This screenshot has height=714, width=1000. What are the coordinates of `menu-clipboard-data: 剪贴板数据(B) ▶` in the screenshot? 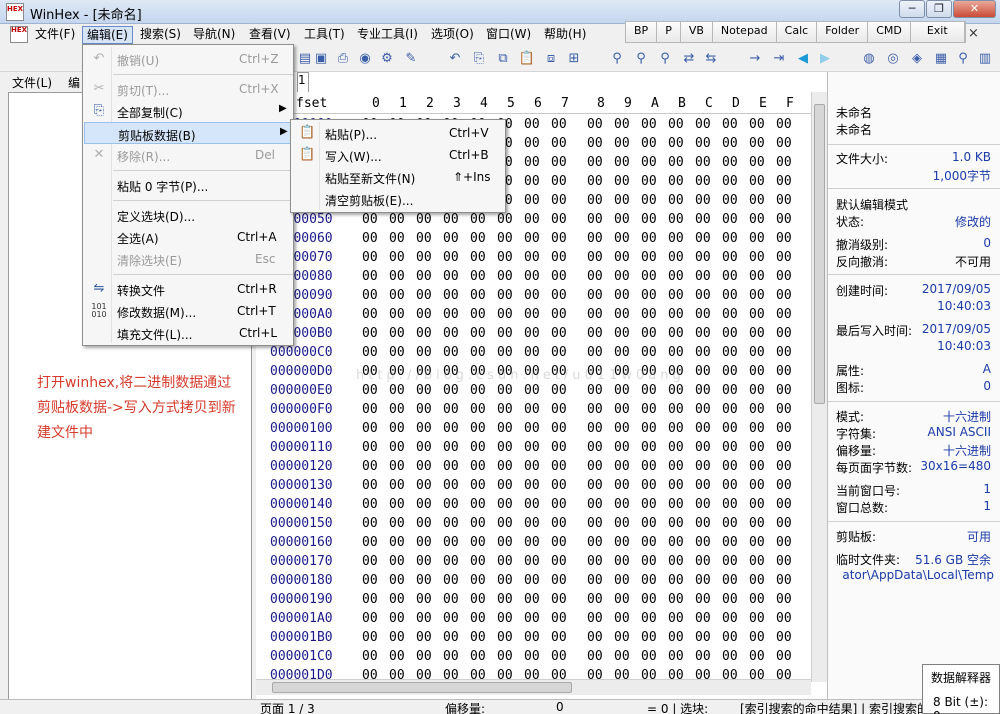 It's located at (188, 133).